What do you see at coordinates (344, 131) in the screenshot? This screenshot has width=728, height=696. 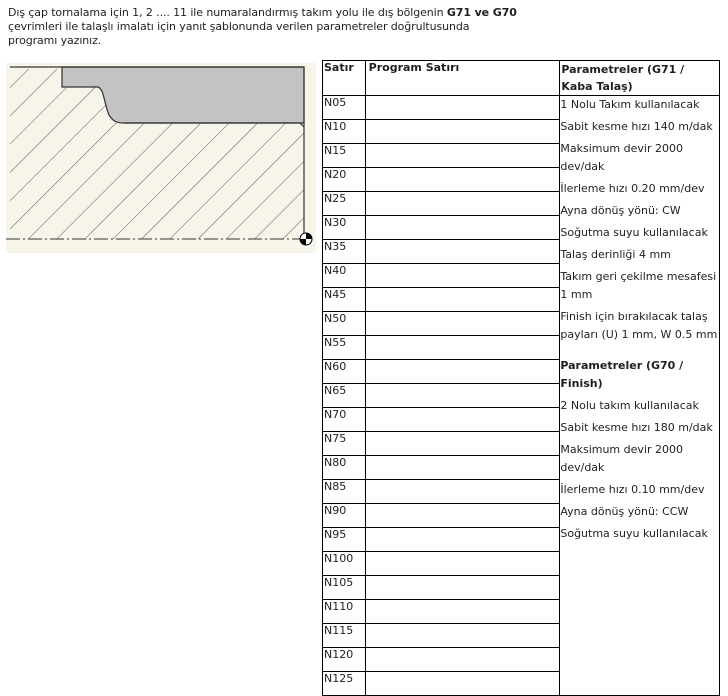 I see `row-number: N10` at bounding box center [344, 131].